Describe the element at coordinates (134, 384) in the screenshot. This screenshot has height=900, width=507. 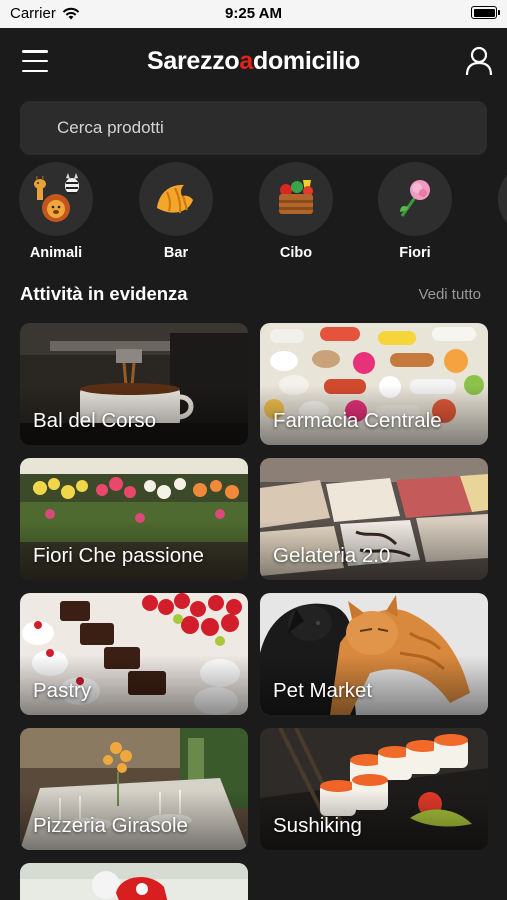
I see `shop-card-bal-del-corso: Bal del Corso` at that location.